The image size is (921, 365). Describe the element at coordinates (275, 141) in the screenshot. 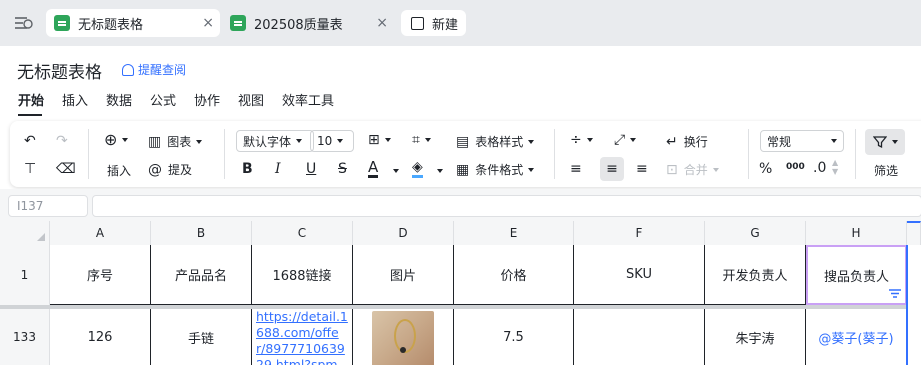

I see `font-family-select: 默认字体` at that location.